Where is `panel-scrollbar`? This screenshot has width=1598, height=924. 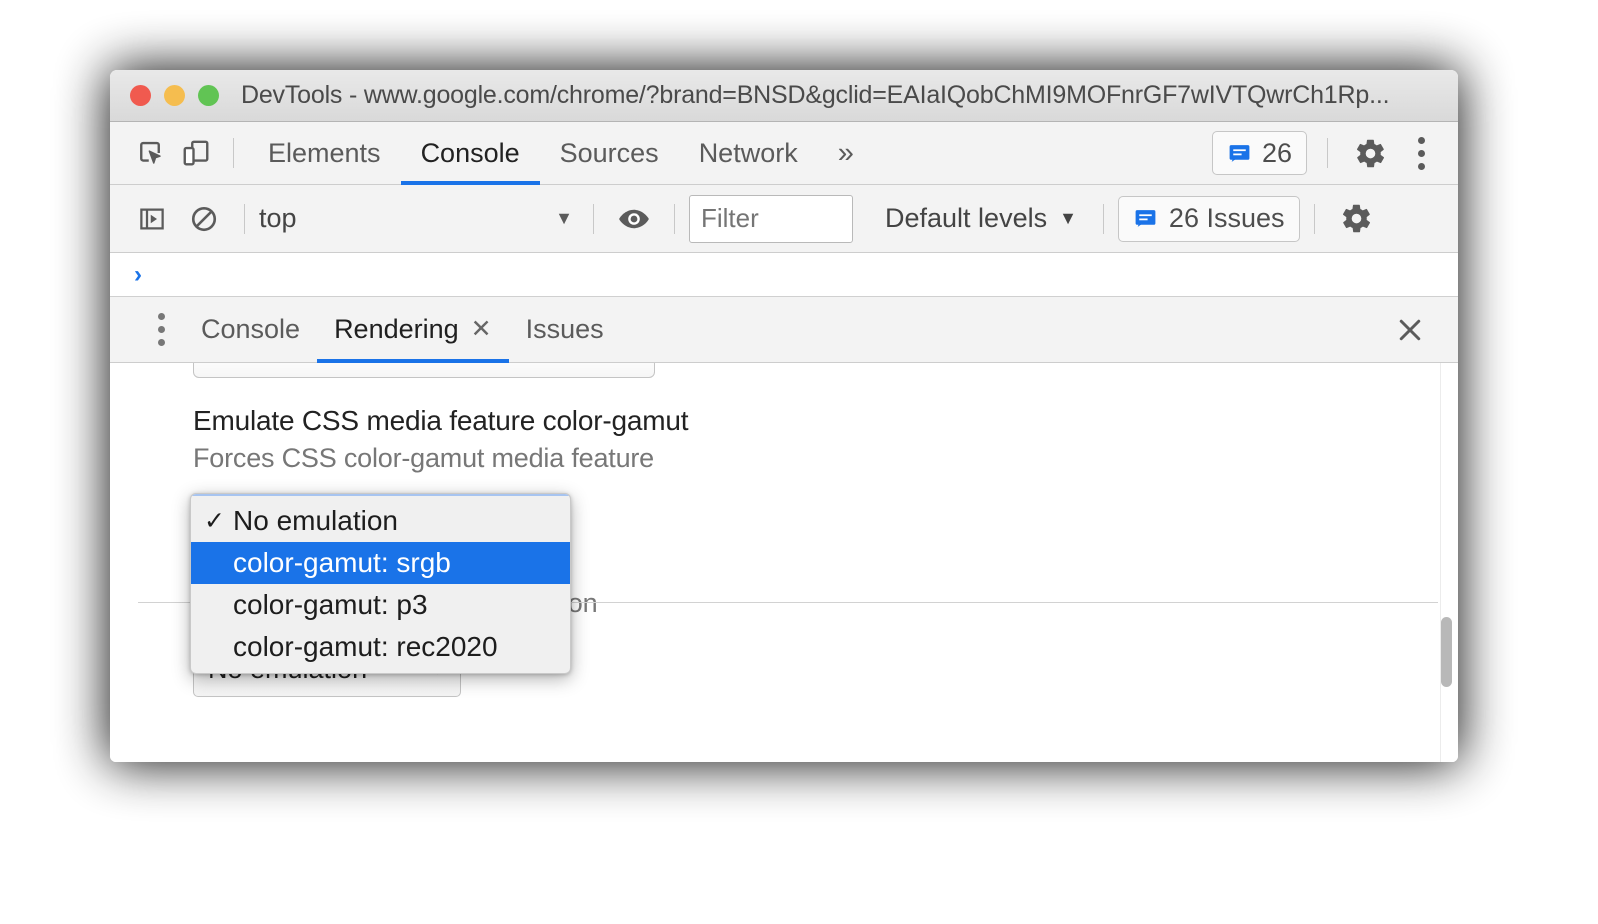 panel-scrollbar is located at coordinates (1448, 562).